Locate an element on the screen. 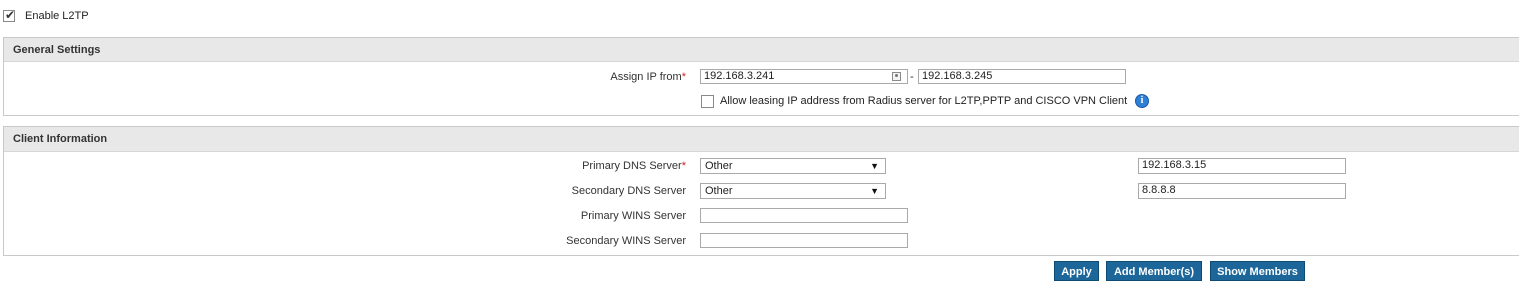 This screenshot has height=286, width=1519. apply-button: Apply is located at coordinates (1076, 271).